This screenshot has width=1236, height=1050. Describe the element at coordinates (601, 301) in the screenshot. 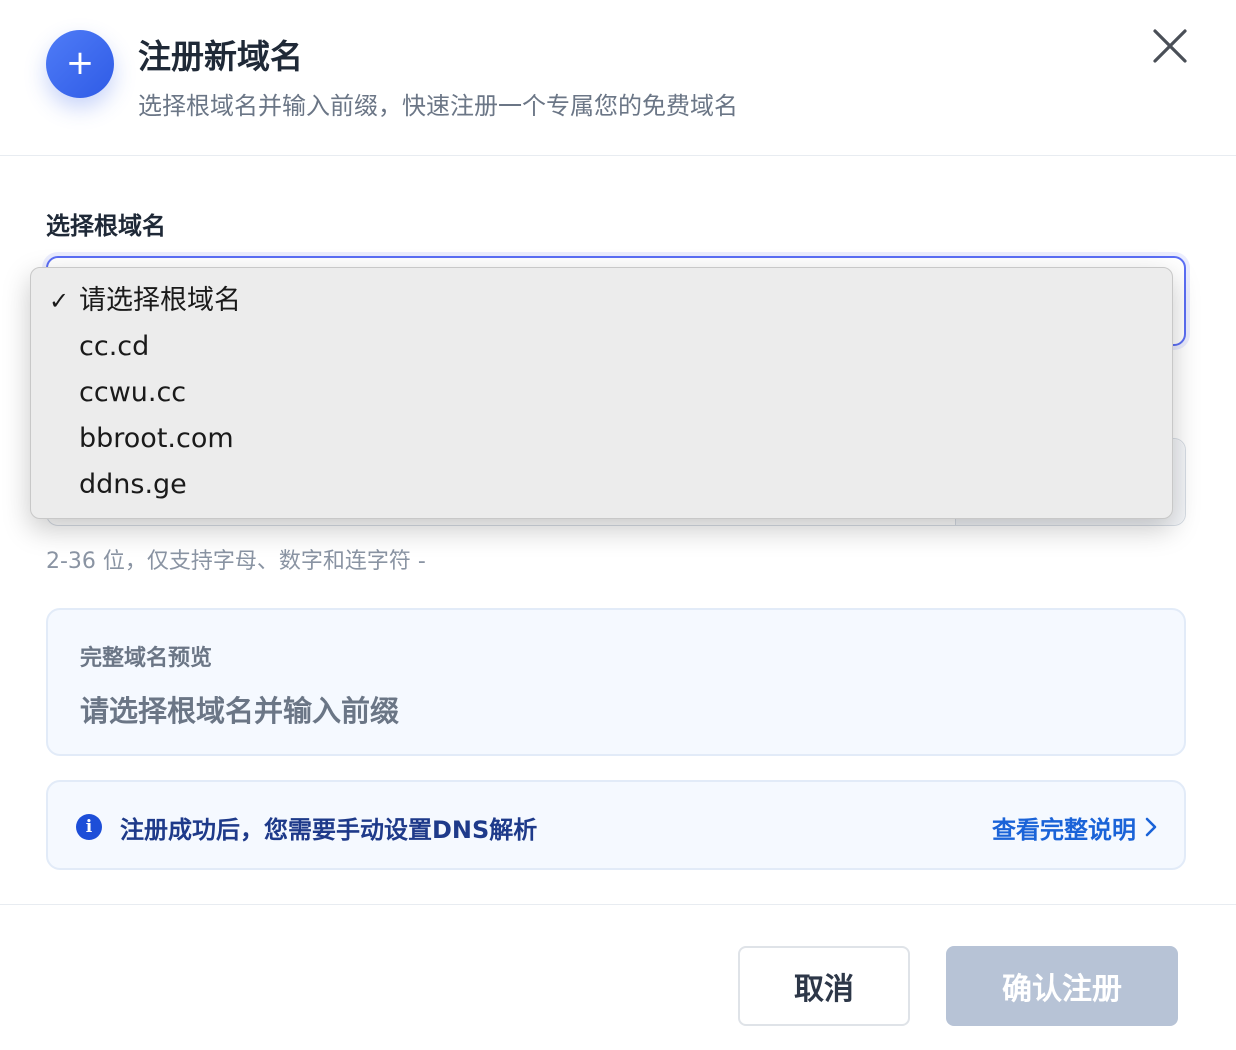

I see `dropdown-option: ✓ 请选择根域名` at that location.